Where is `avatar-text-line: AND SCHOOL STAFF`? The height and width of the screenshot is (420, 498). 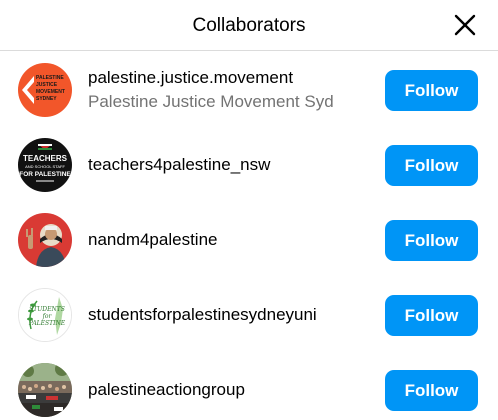
avatar-text-line: AND SCHOOL STAFF is located at coordinates (45, 166).